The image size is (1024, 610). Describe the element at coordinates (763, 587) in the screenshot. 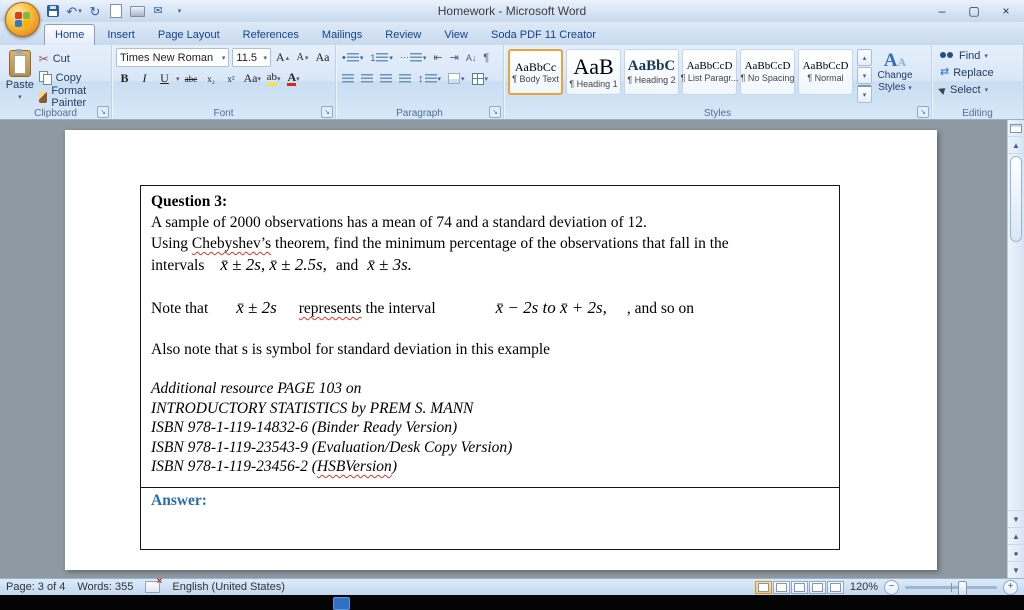

I see `print-layout-view-button` at that location.